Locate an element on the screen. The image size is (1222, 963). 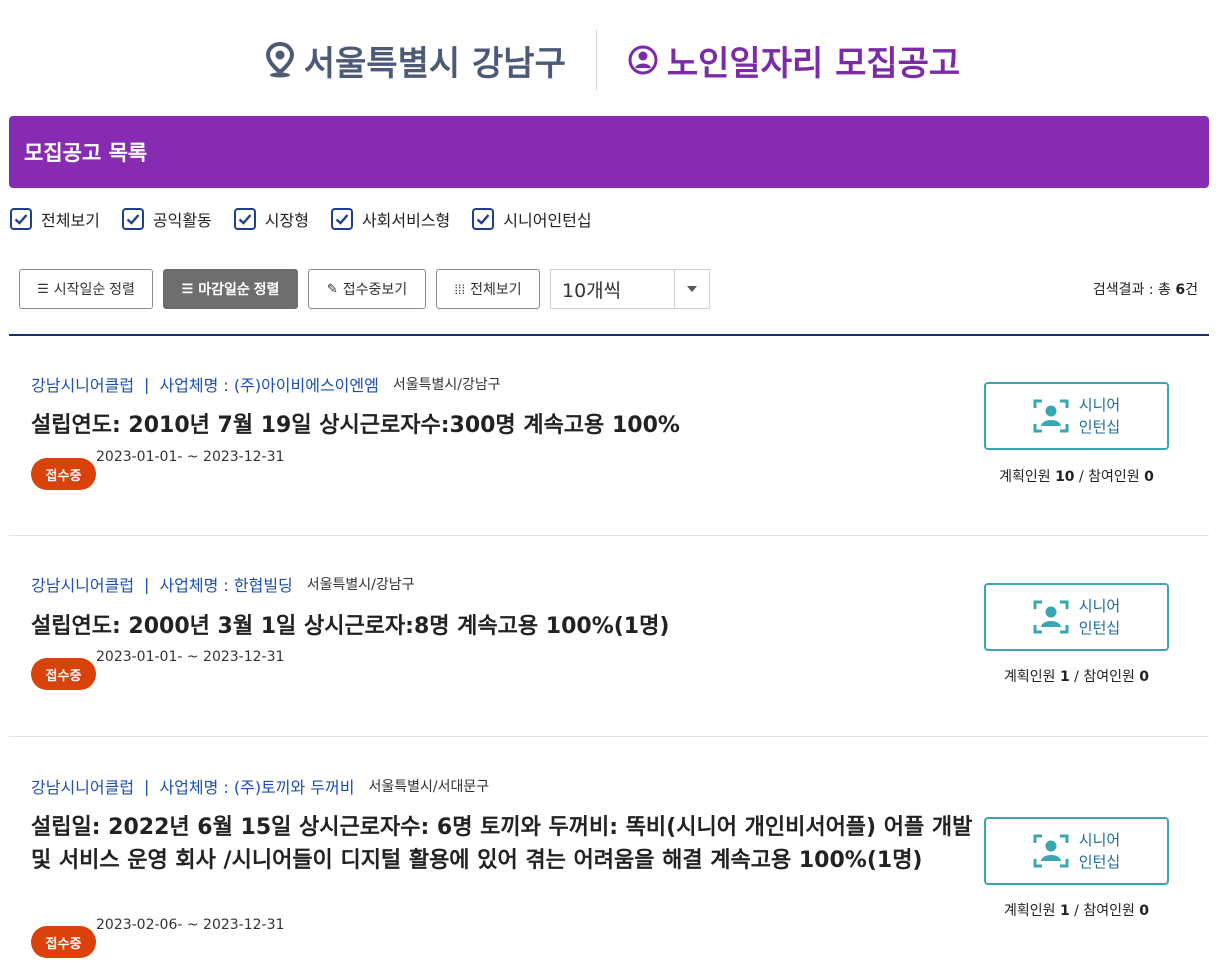
category-filters: 전체보기 공익활동 시장형 사회서비스형 시니어인턴십 is located at coordinates (312, 219).